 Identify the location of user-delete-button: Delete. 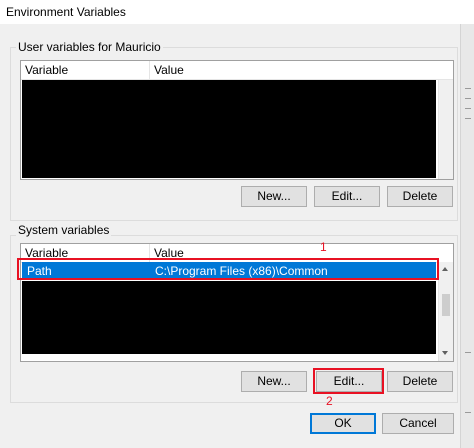
(420, 196).